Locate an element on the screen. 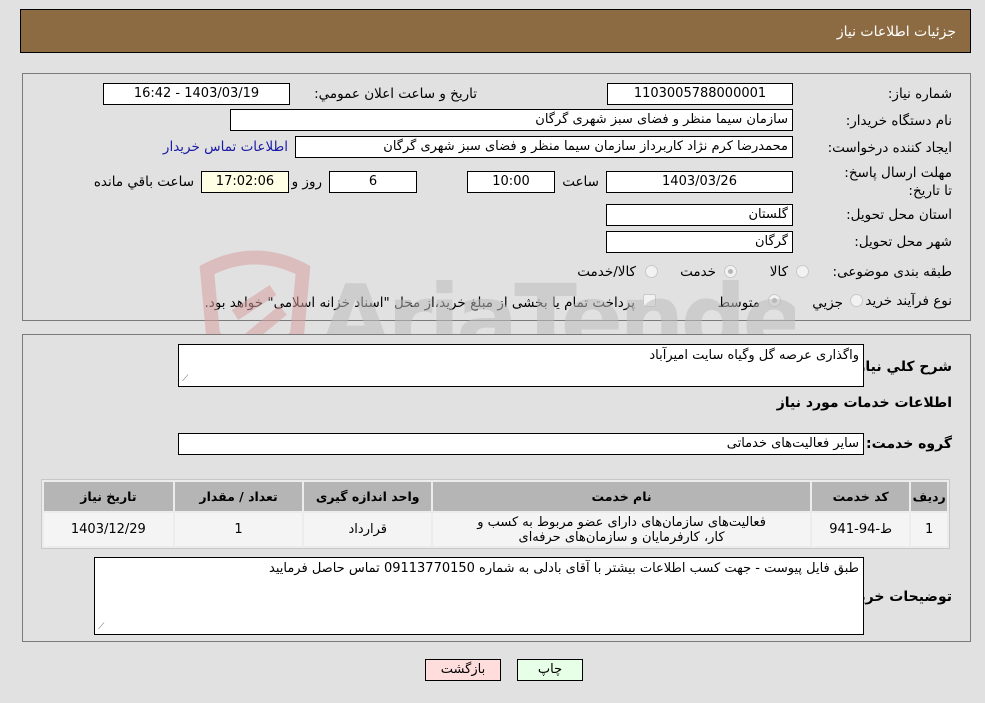  province-field: گلستان is located at coordinates (699, 215).